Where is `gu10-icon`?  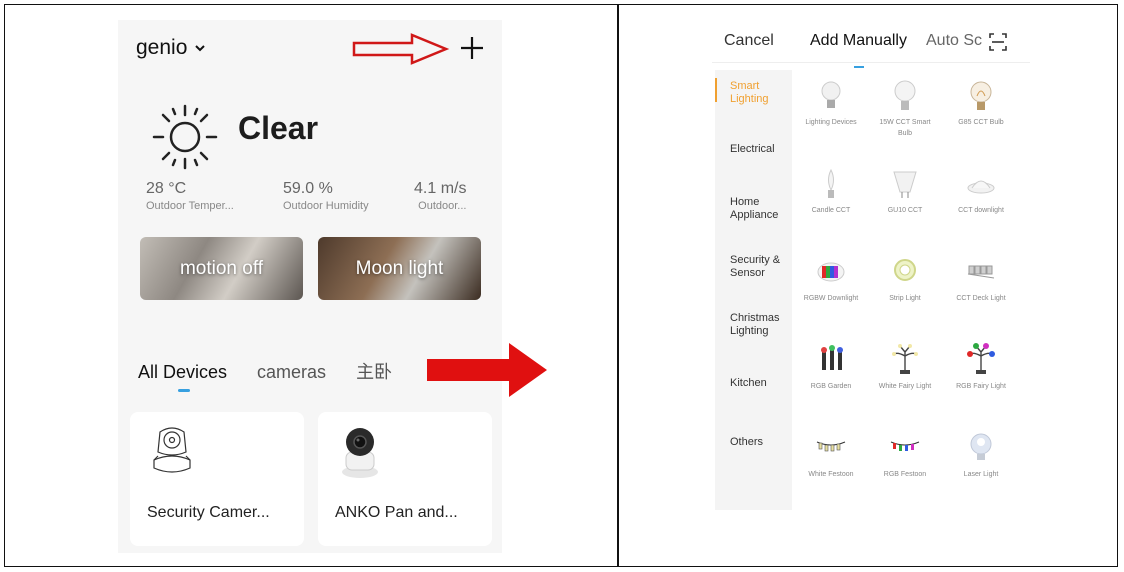
gu10-icon is located at coordinates (905, 184).